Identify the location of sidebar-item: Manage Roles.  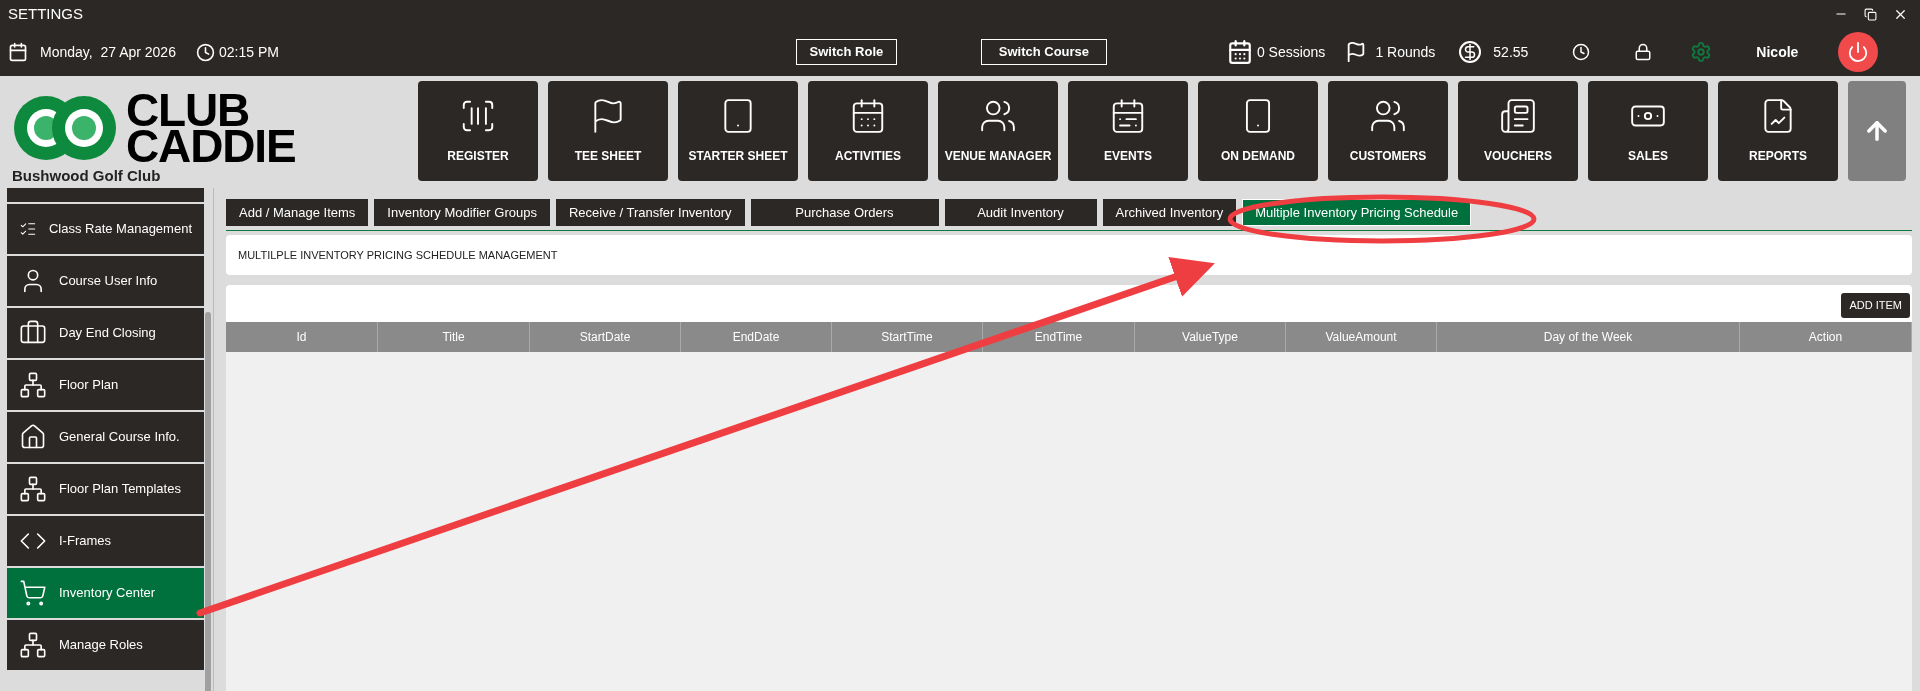
(105, 645).